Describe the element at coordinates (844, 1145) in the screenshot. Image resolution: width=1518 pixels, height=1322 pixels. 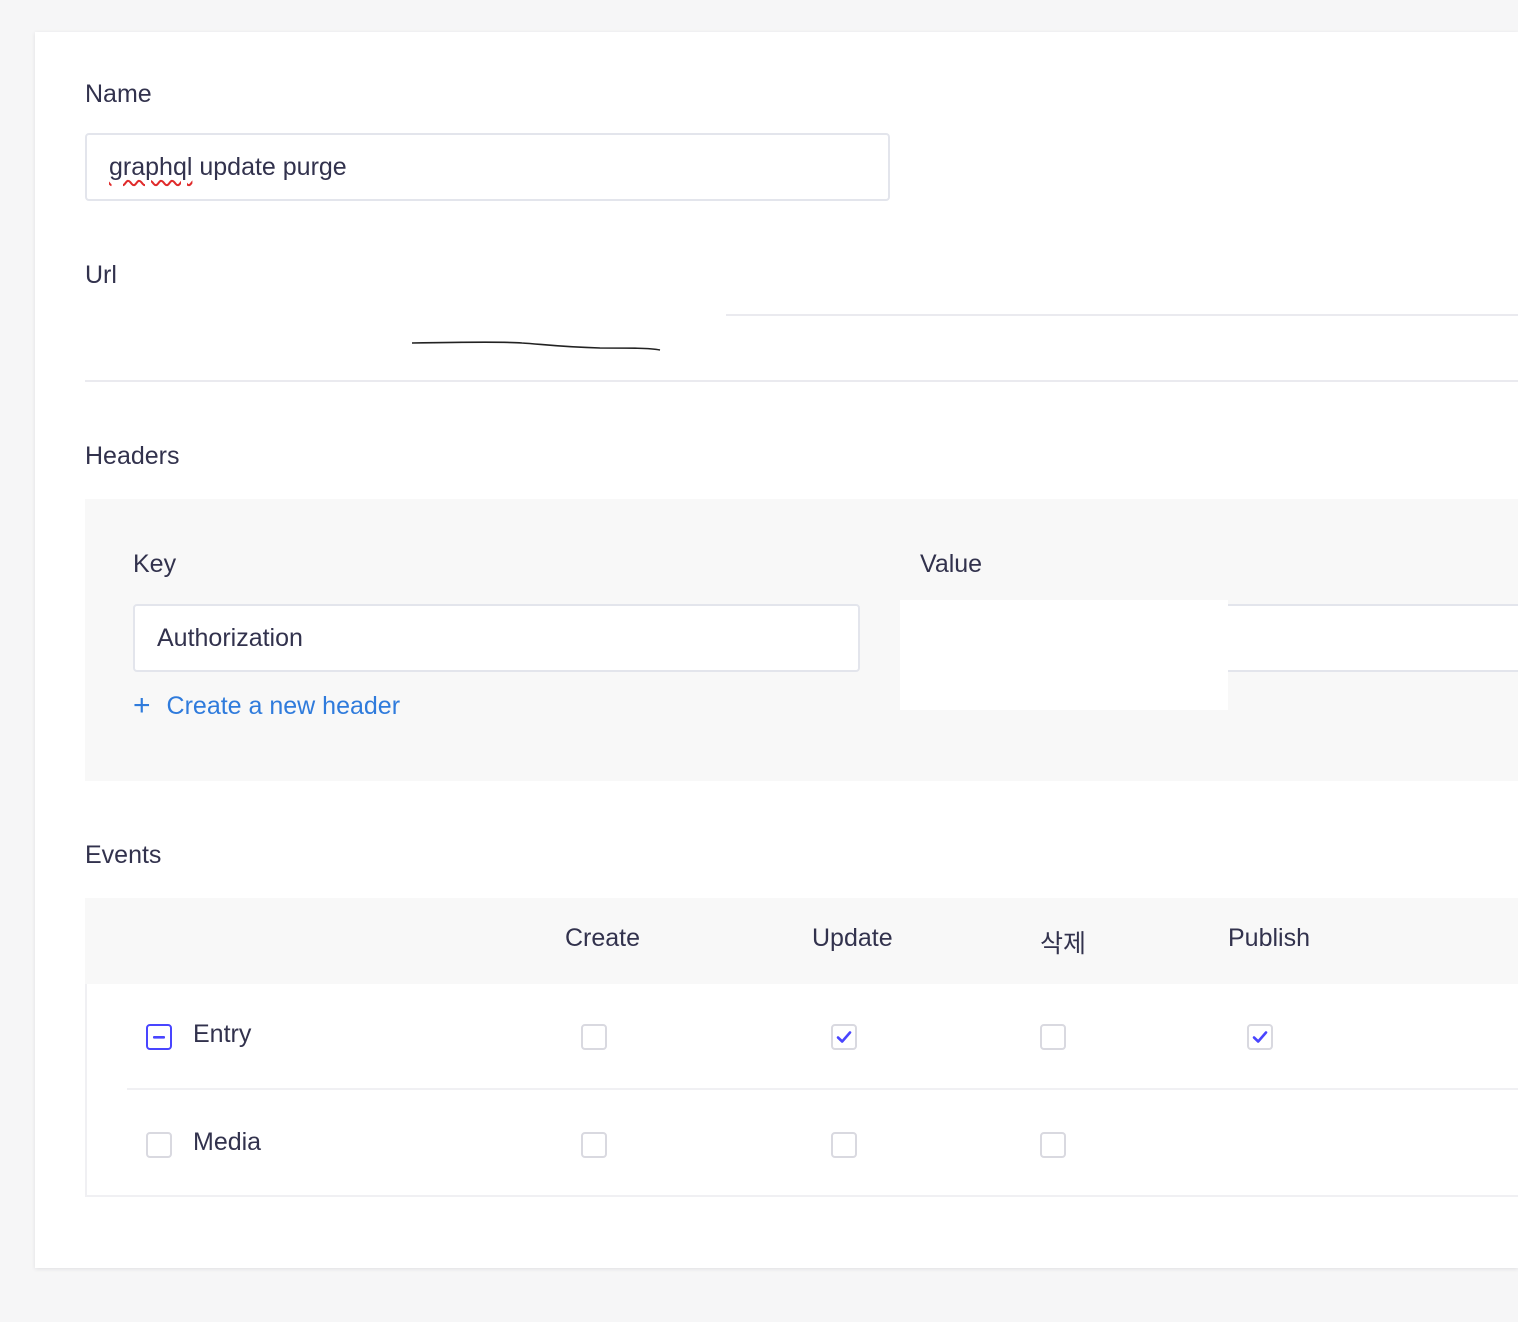
I see `media-update-checkbox` at that location.